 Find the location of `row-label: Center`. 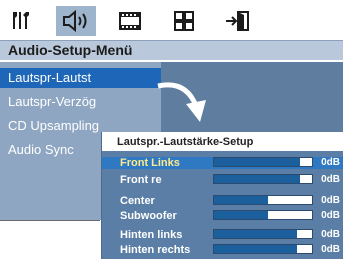

row-label: Center is located at coordinates (137, 201).